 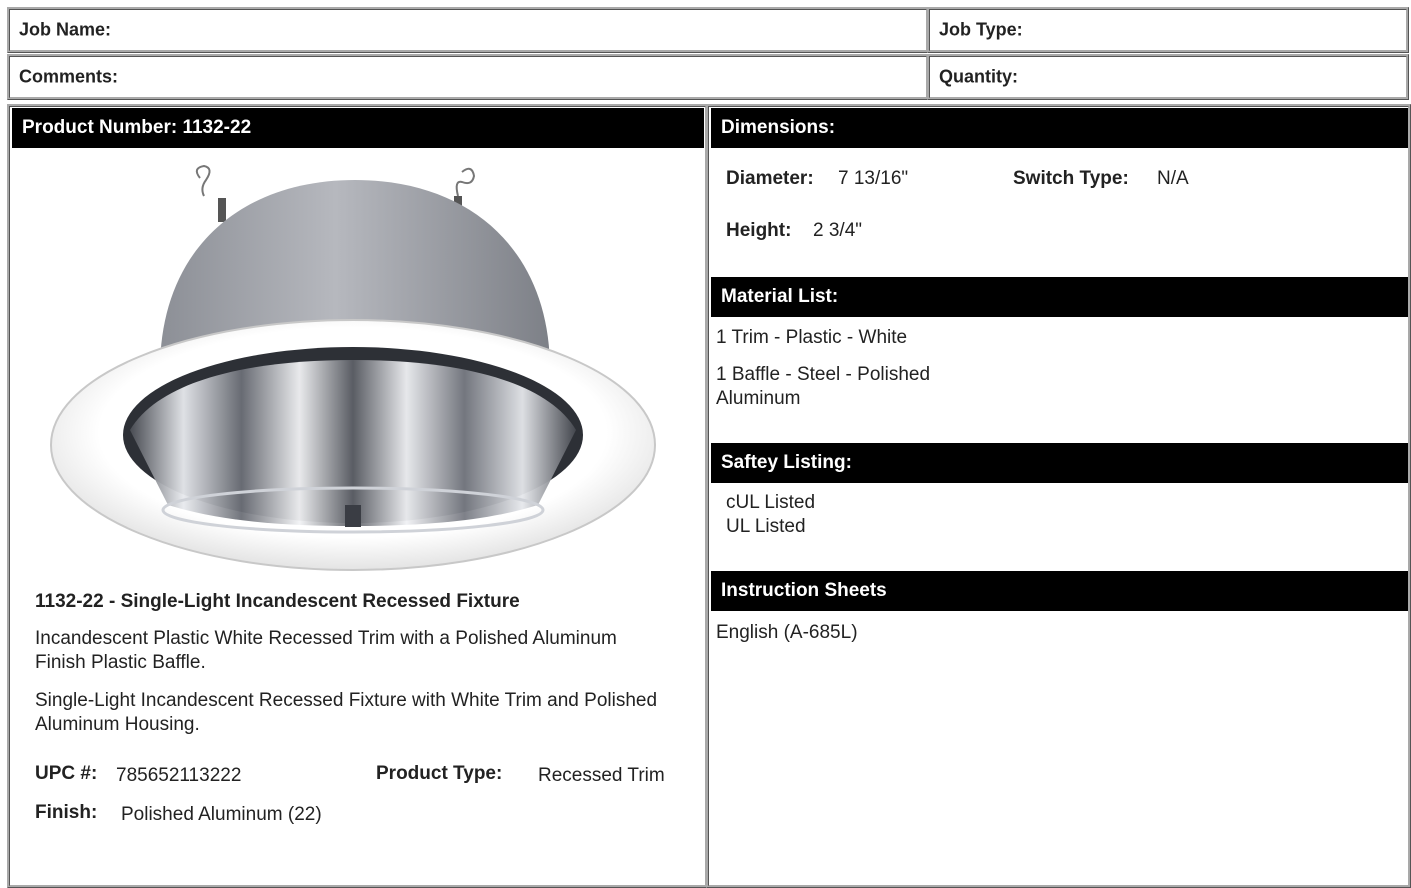 What do you see at coordinates (758, 398) in the screenshot?
I see `material-item-2-line2: Aluminum` at bounding box center [758, 398].